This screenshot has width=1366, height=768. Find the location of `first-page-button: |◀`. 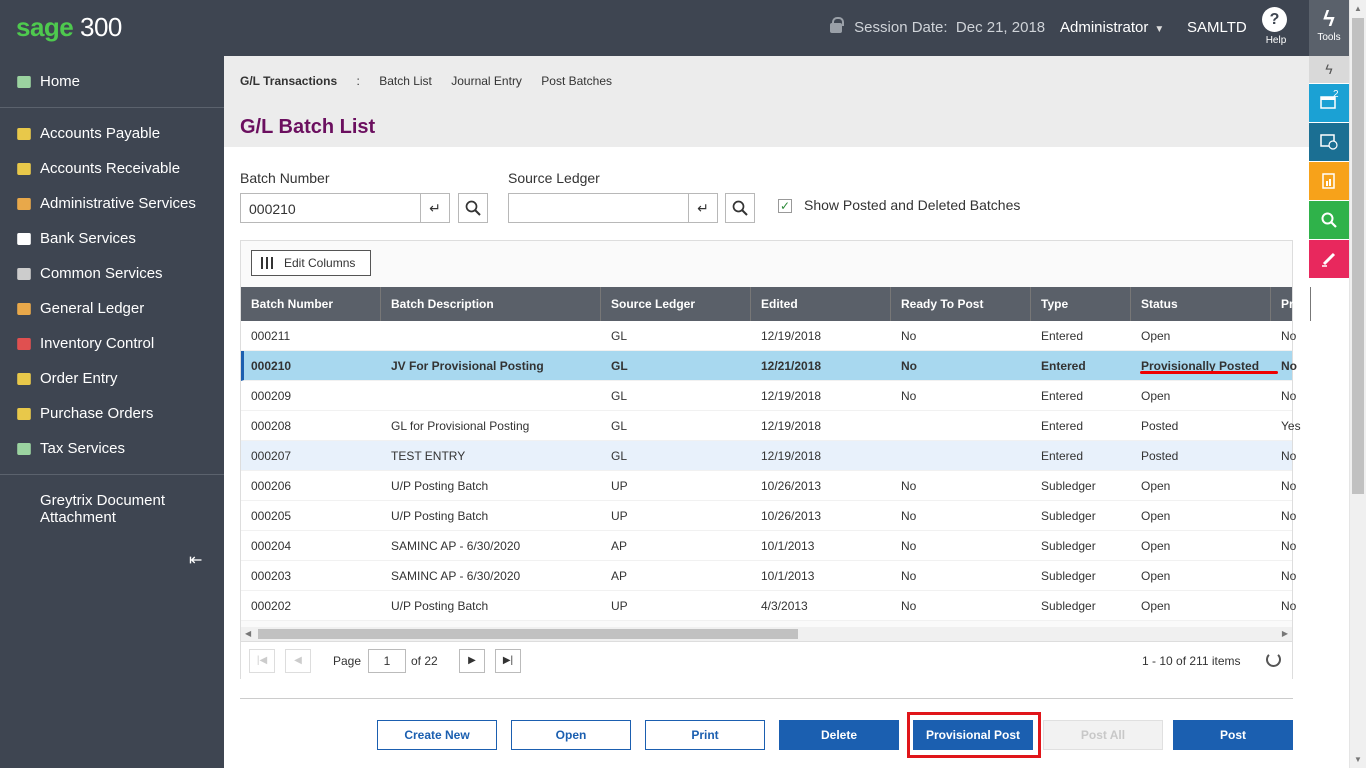

first-page-button: |◀ is located at coordinates (262, 661).